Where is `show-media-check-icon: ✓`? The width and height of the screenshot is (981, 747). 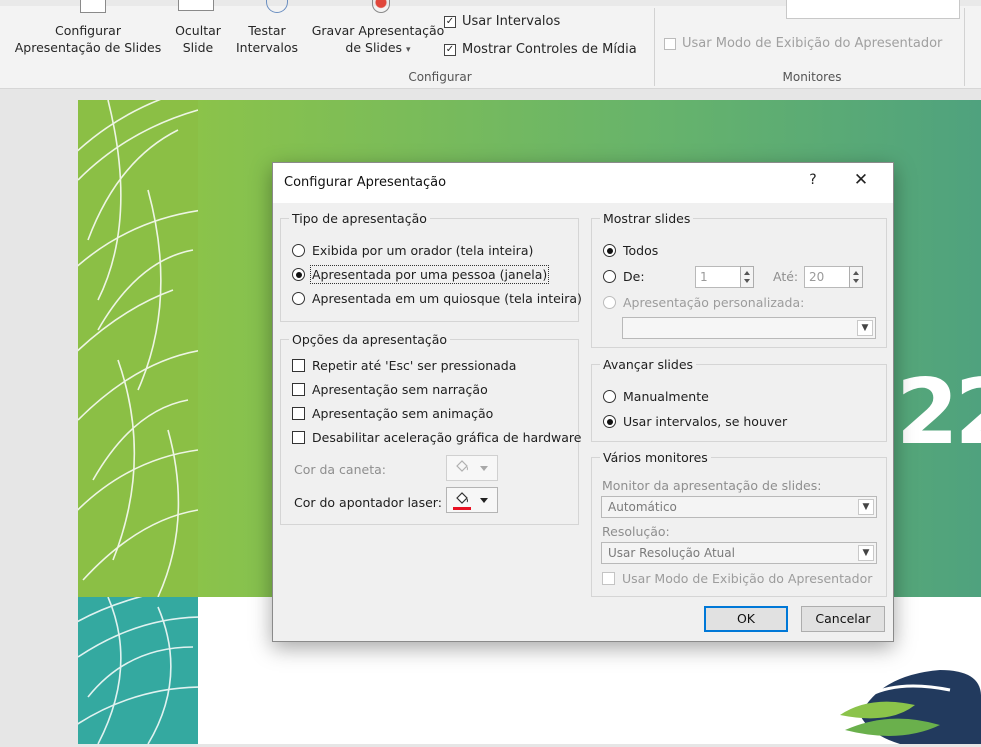 show-media-check-icon: ✓ is located at coordinates (450, 49).